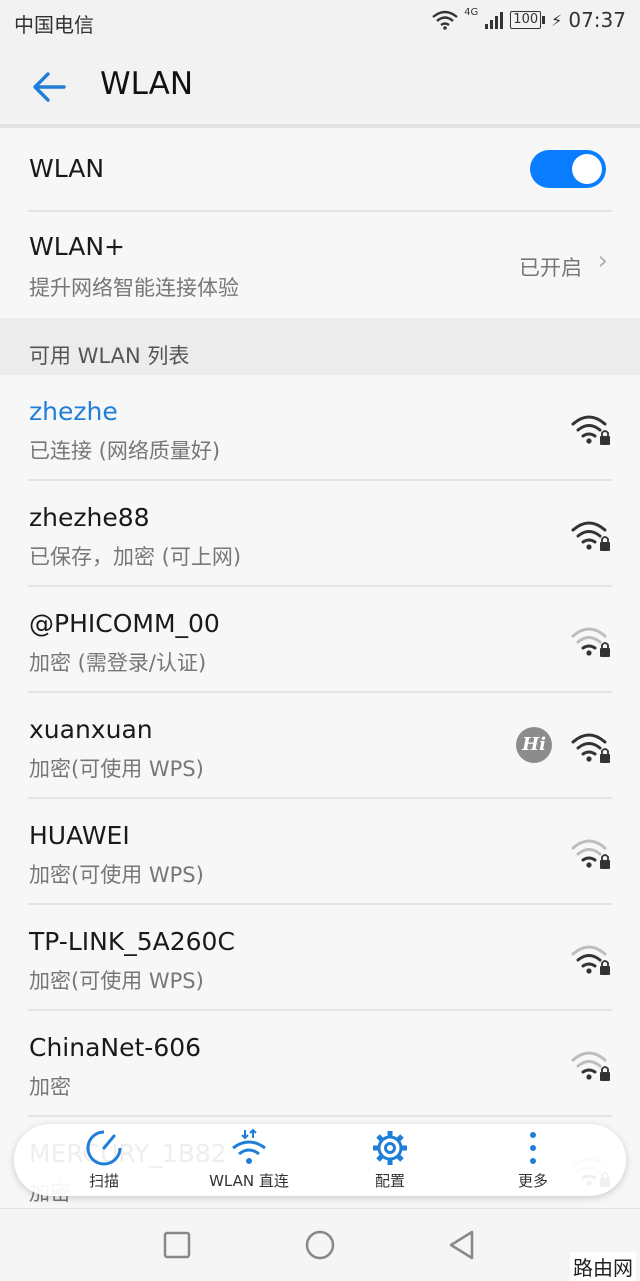  I want to click on back-triangle-icon, so click(462, 1245).